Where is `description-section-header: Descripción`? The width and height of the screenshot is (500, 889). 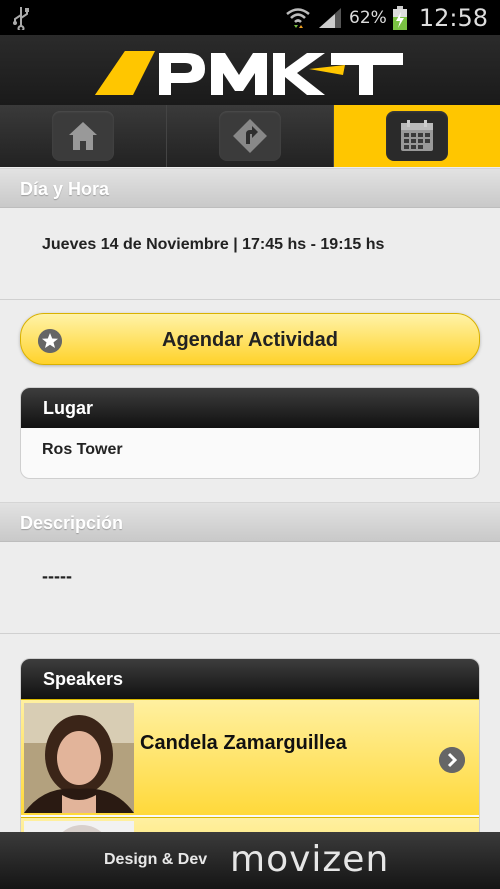 description-section-header: Descripción is located at coordinates (250, 522).